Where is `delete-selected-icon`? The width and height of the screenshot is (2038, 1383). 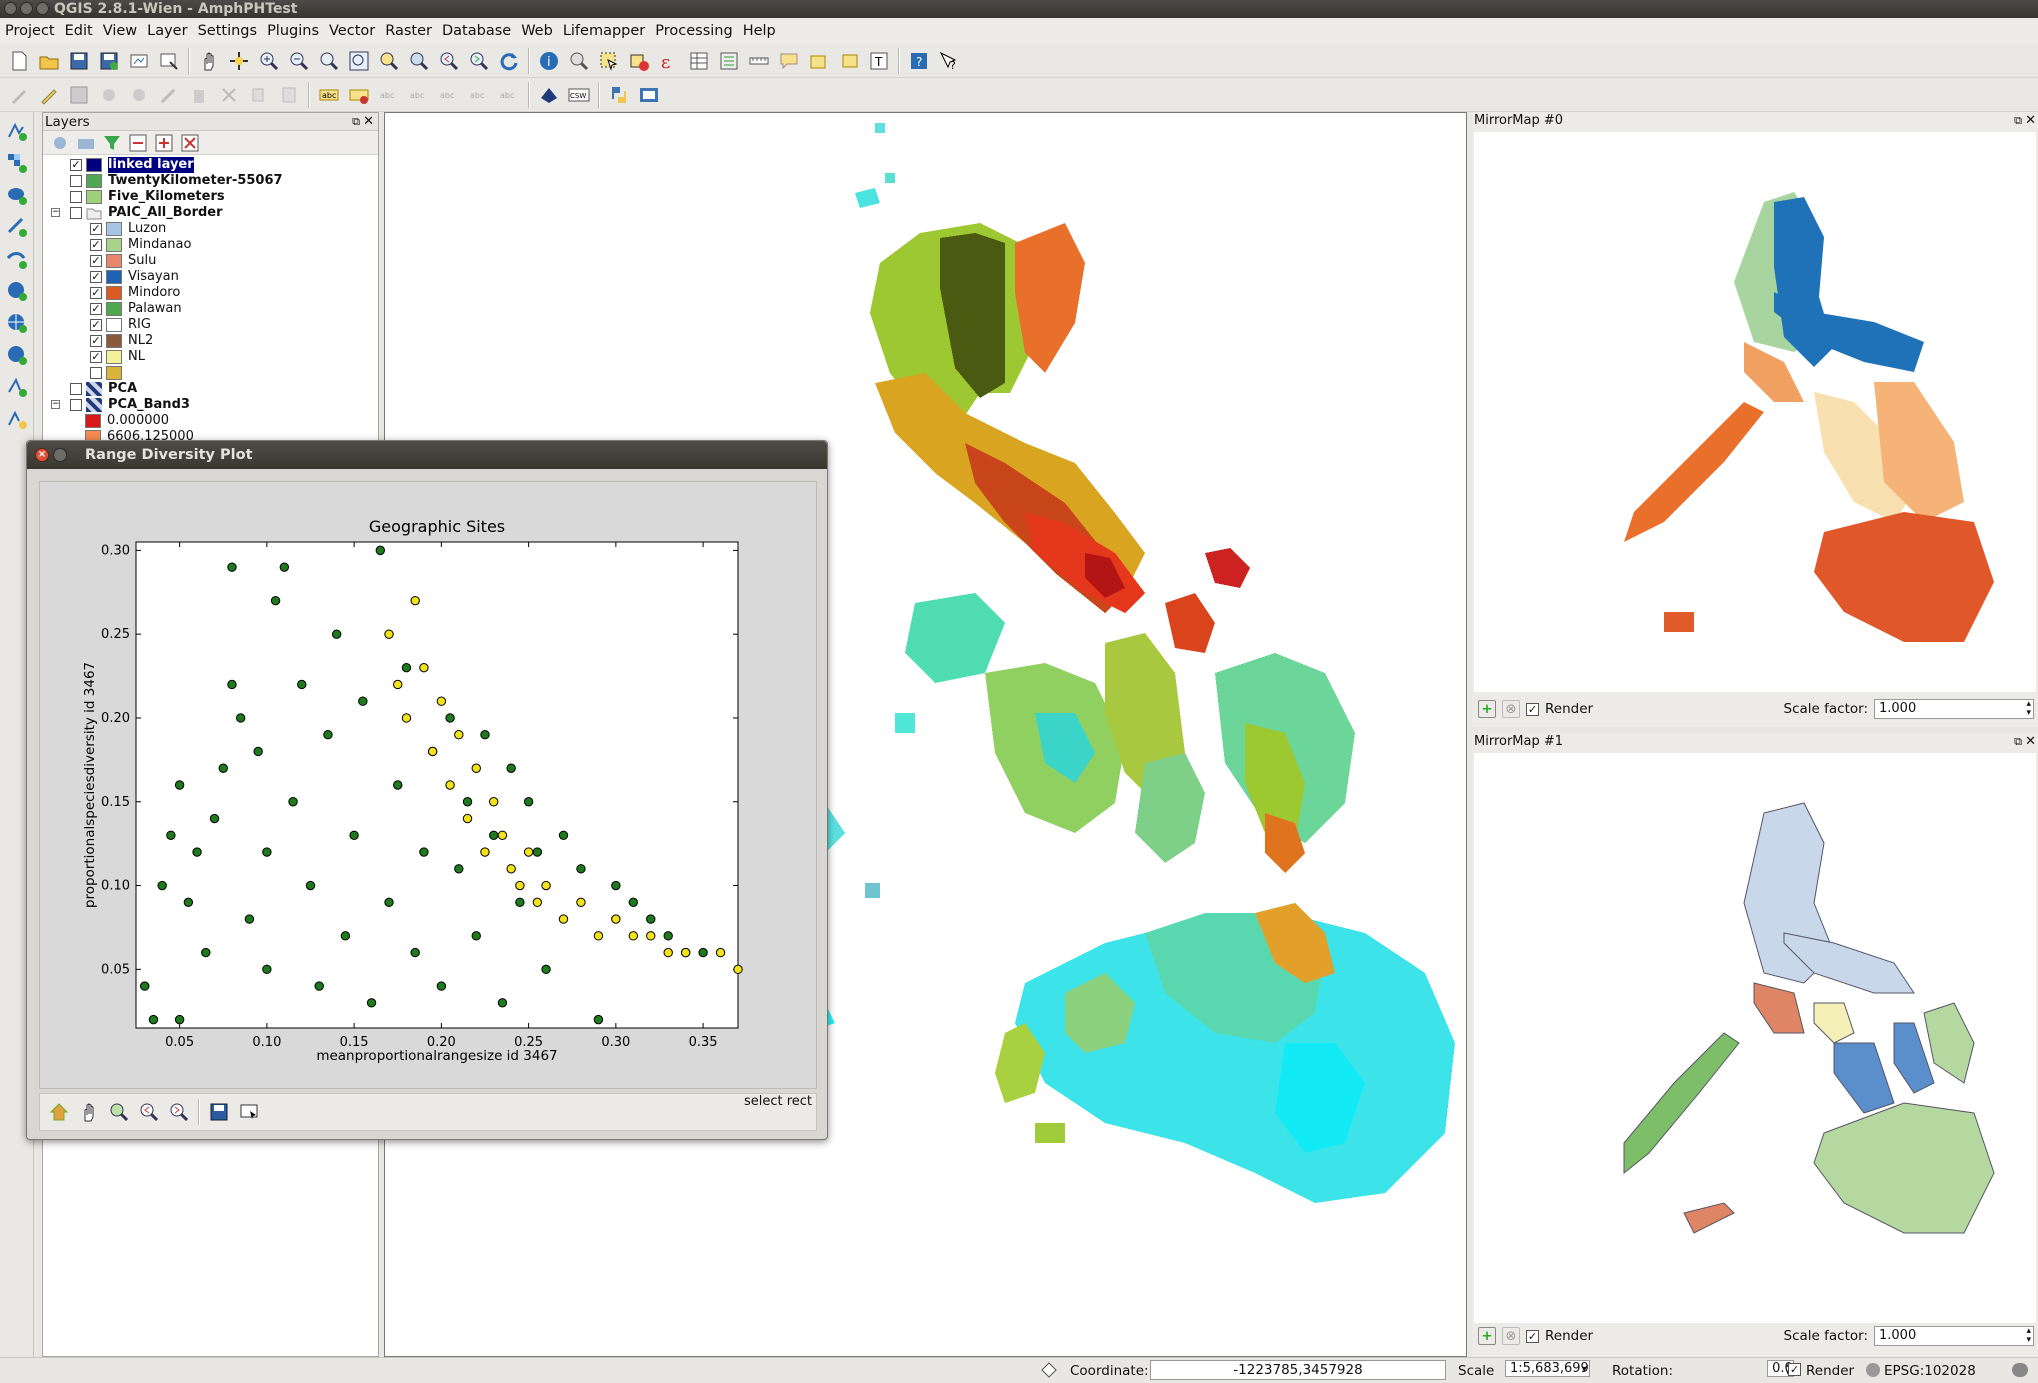 delete-selected-icon is located at coordinates (199, 95).